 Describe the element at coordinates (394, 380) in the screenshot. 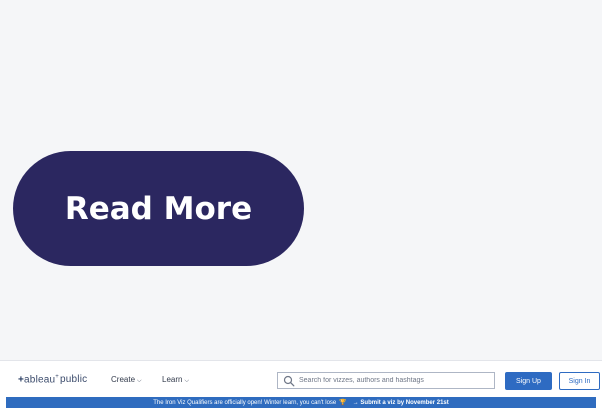

I see `search-input` at that location.